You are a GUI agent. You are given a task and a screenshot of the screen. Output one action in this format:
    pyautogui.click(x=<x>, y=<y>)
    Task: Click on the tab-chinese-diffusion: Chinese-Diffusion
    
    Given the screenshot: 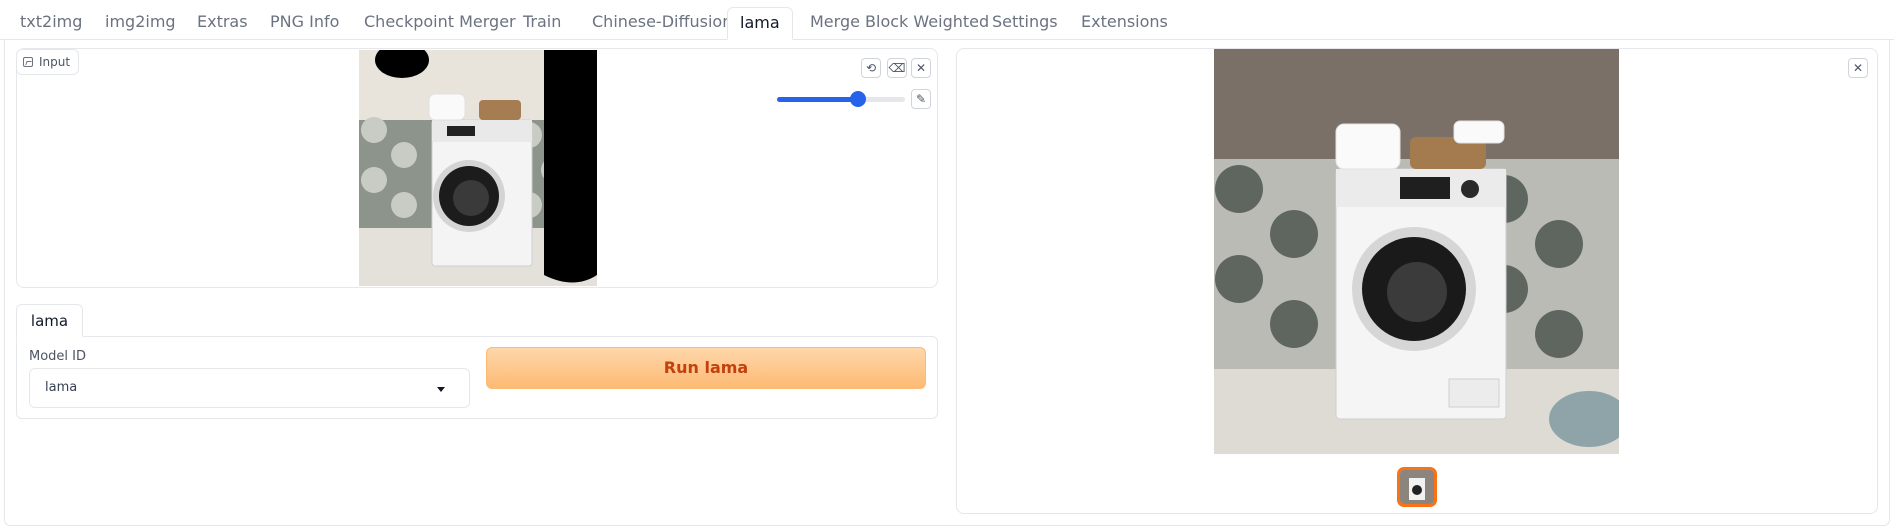 What is the action you would take?
    pyautogui.click(x=662, y=23)
    